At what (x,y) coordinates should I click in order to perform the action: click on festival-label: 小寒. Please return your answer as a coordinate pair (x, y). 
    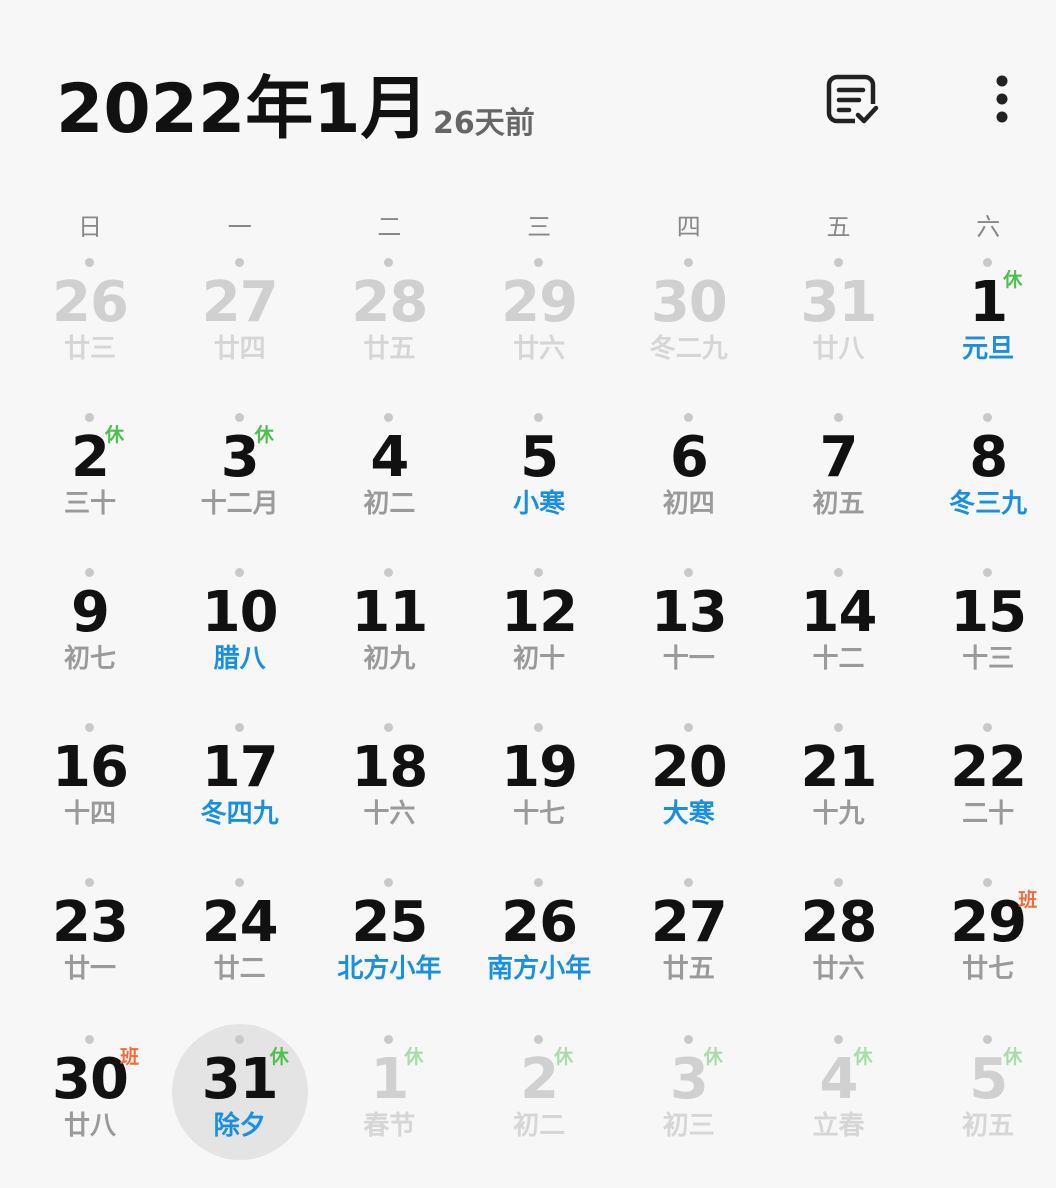
    Looking at the image, I should click on (539, 504).